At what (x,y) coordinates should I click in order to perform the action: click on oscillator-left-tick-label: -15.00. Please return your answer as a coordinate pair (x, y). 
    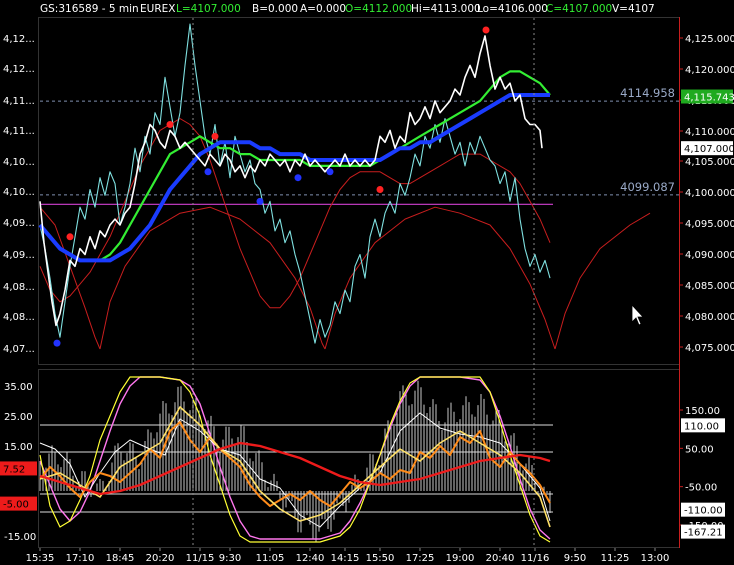
    Looking at the image, I should click on (20, 537).